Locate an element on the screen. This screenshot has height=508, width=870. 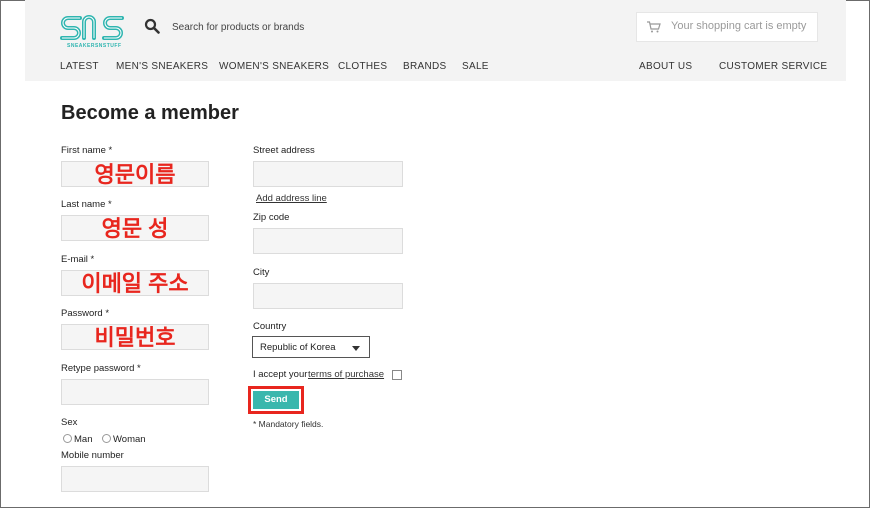
street-label: Street address is located at coordinates (284, 150).